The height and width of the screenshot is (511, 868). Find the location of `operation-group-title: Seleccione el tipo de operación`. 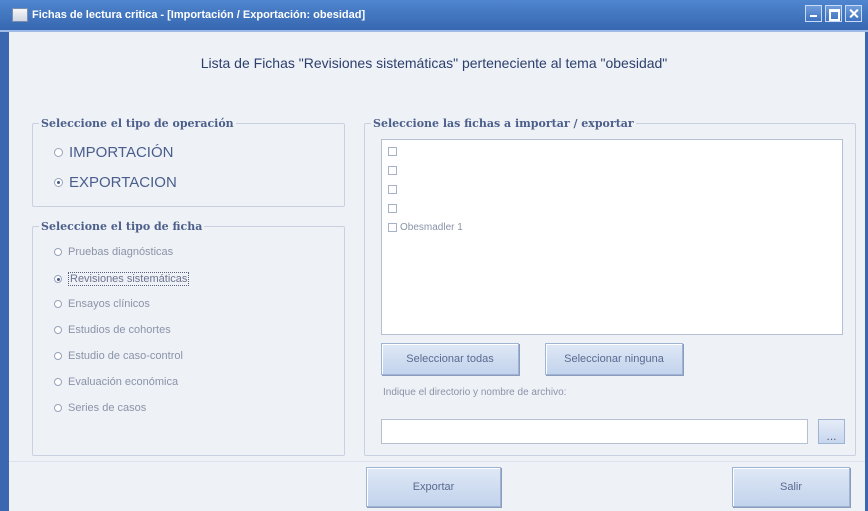

operation-group-title: Seleccione el tipo de operación is located at coordinates (137, 123).